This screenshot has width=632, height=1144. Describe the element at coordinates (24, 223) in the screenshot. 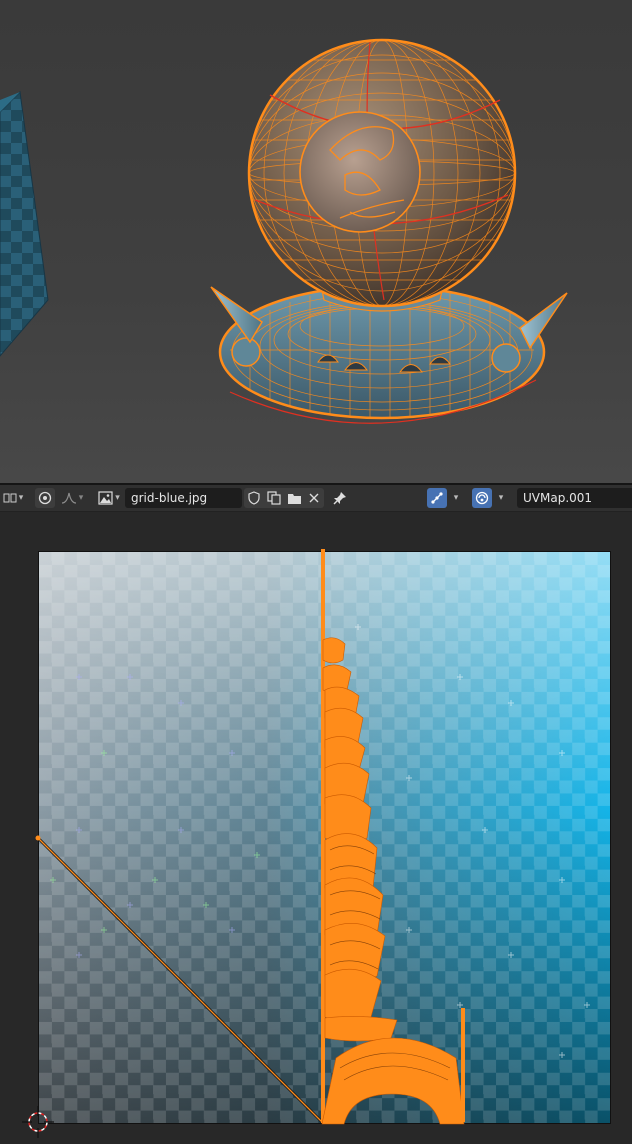

I see `cube-object` at that location.